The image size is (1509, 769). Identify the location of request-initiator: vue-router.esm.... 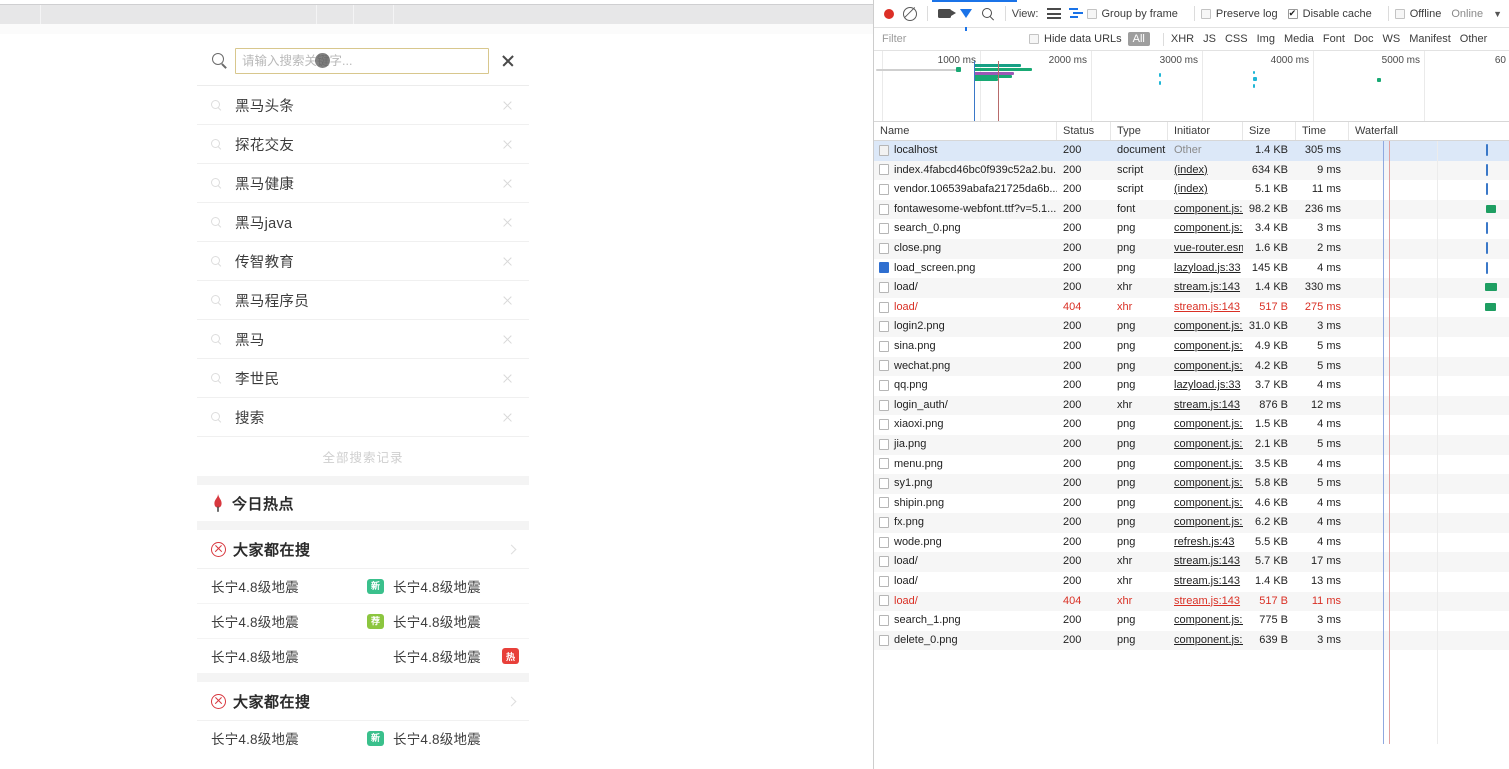
(1205, 248).